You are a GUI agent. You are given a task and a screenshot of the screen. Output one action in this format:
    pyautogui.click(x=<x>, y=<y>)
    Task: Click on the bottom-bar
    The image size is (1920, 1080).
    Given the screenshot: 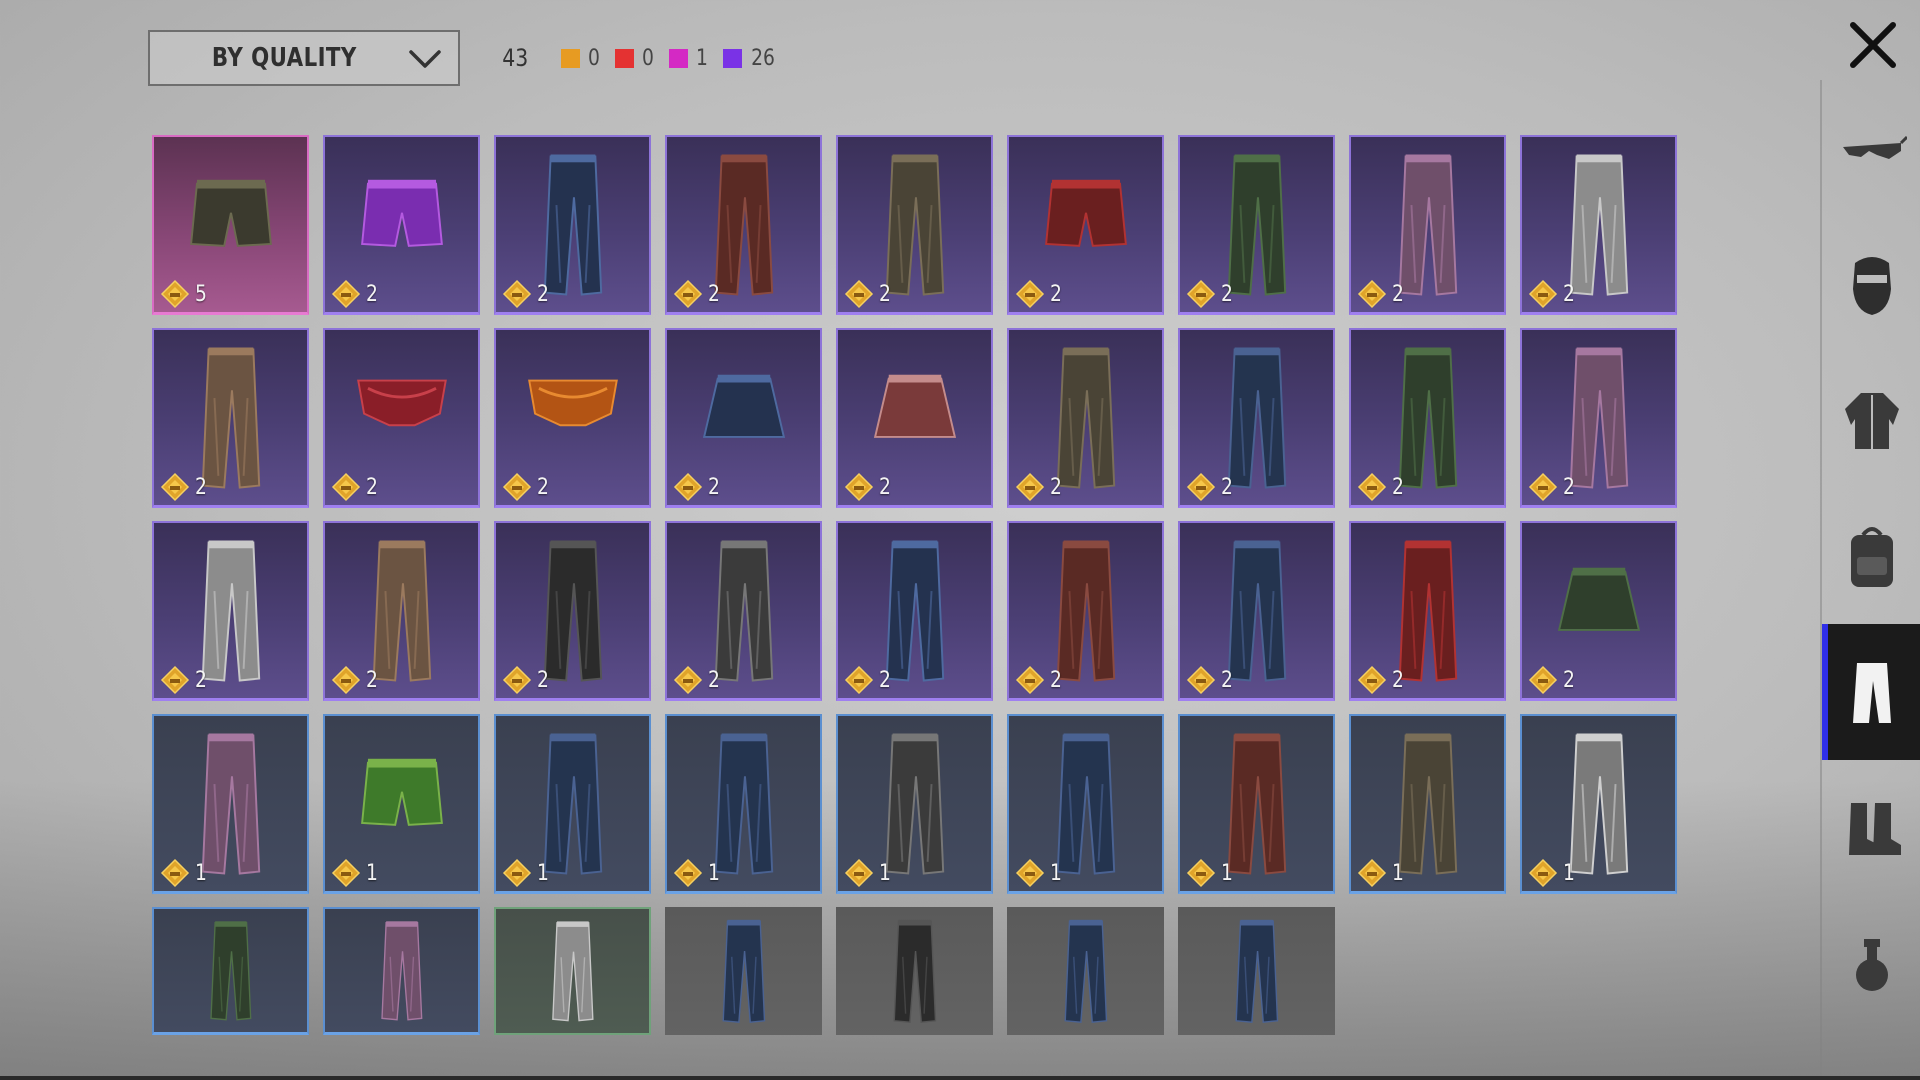 What is the action you would take?
    pyautogui.click(x=960, y=1078)
    